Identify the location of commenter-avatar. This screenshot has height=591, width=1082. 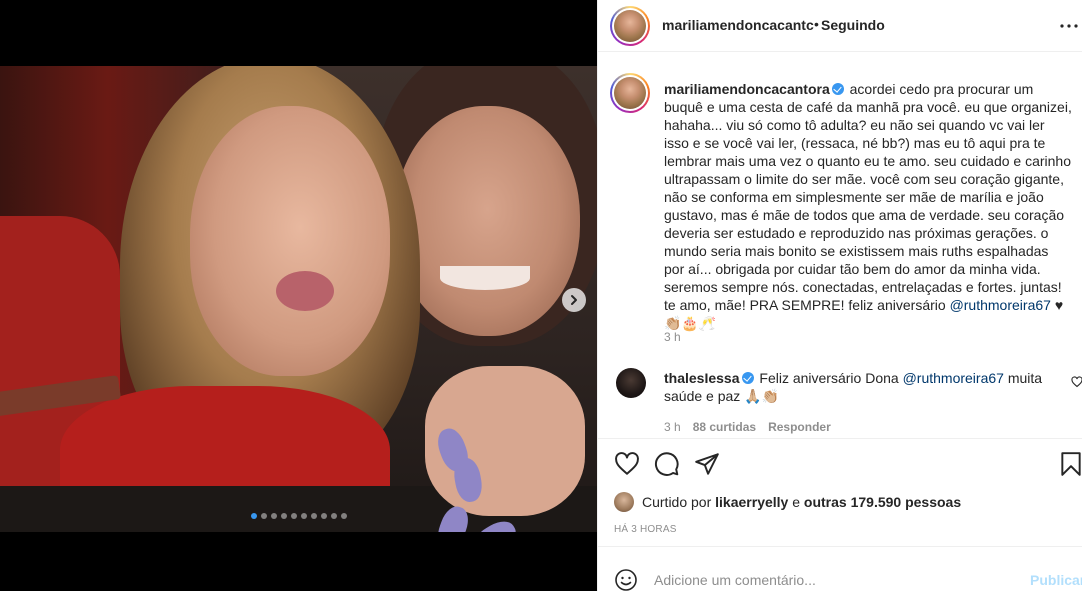
(631, 383).